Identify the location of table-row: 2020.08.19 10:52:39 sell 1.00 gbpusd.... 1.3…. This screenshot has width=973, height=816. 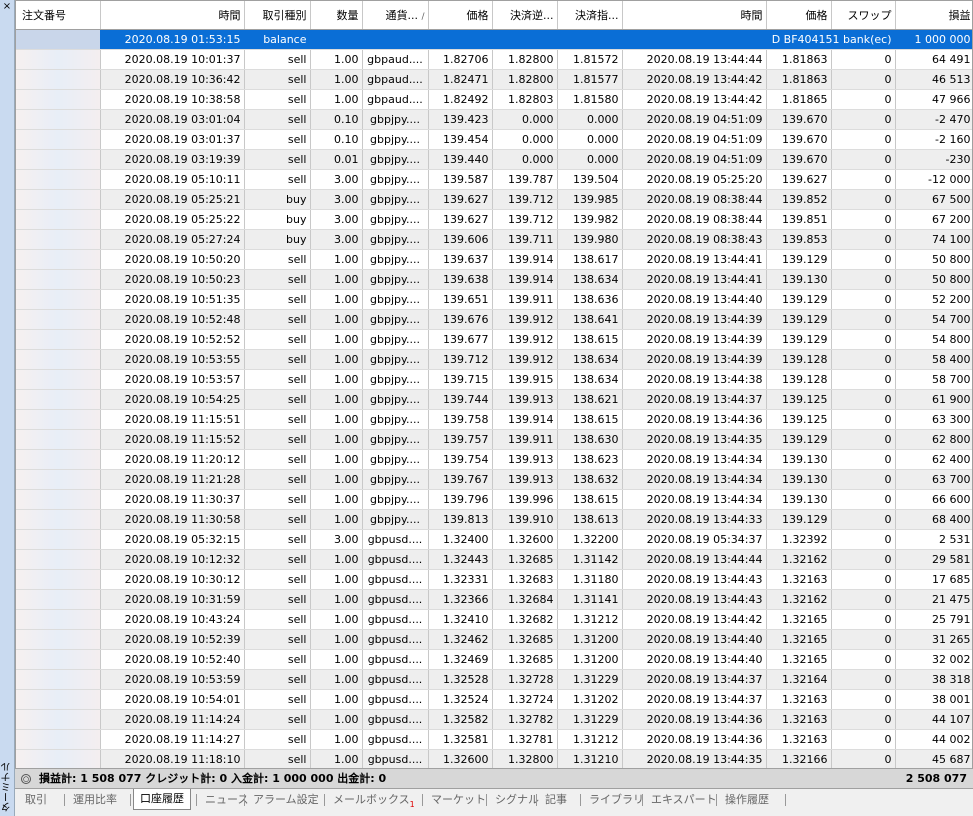
(494, 639).